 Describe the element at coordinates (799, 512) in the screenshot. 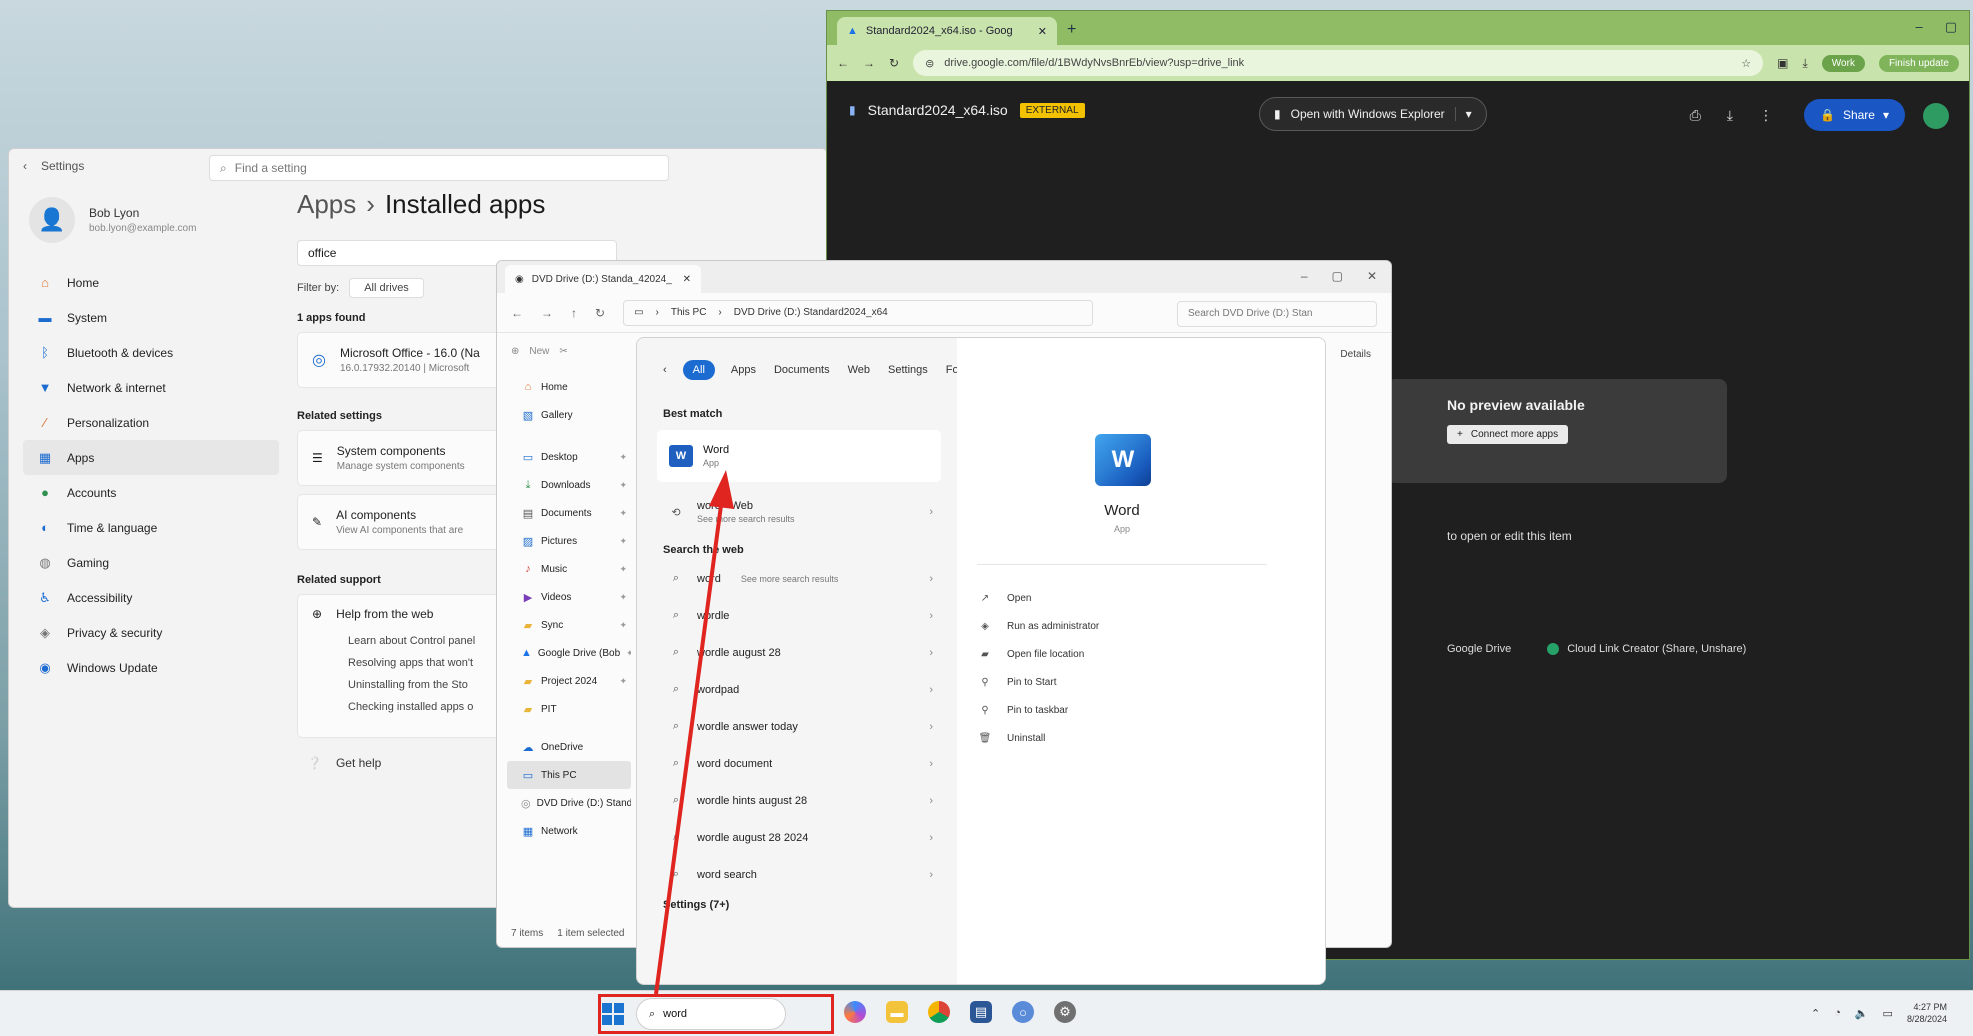

I see `web-search-row: ⟲ word - Web See more search results ›` at that location.